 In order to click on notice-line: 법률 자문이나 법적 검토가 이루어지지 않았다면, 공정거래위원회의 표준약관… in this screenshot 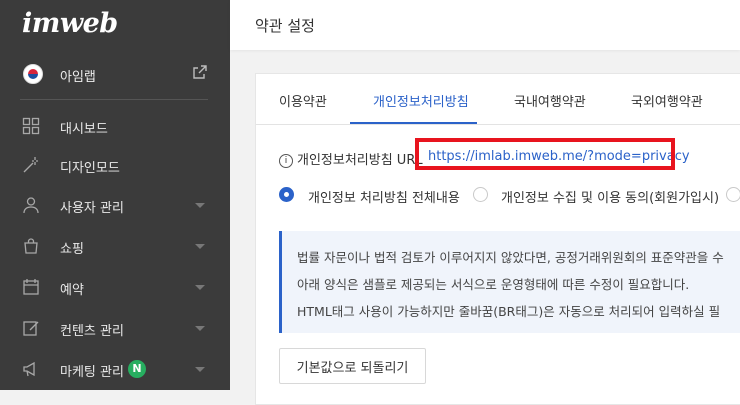, I will do `click(510, 257)`.